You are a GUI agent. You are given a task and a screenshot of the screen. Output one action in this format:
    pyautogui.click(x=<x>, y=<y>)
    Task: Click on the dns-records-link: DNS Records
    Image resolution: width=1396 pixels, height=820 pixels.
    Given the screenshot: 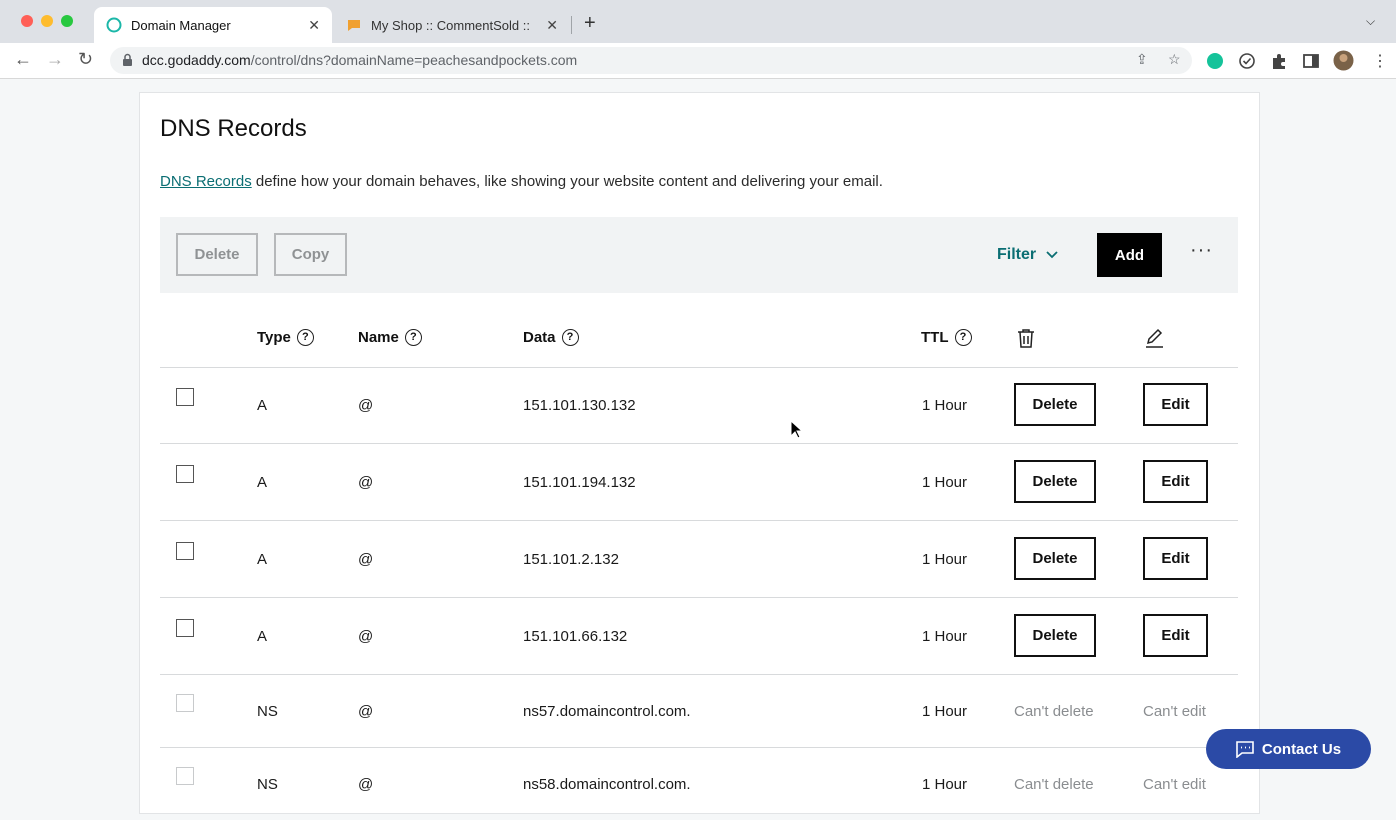 What is the action you would take?
    pyautogui.click(x=206, y=181)
    